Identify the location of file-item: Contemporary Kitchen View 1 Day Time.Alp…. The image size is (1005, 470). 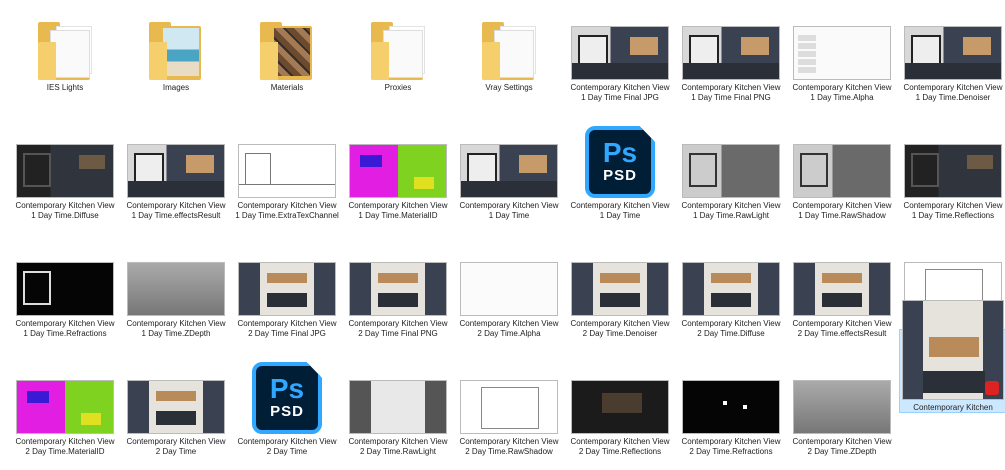
(842, 63).